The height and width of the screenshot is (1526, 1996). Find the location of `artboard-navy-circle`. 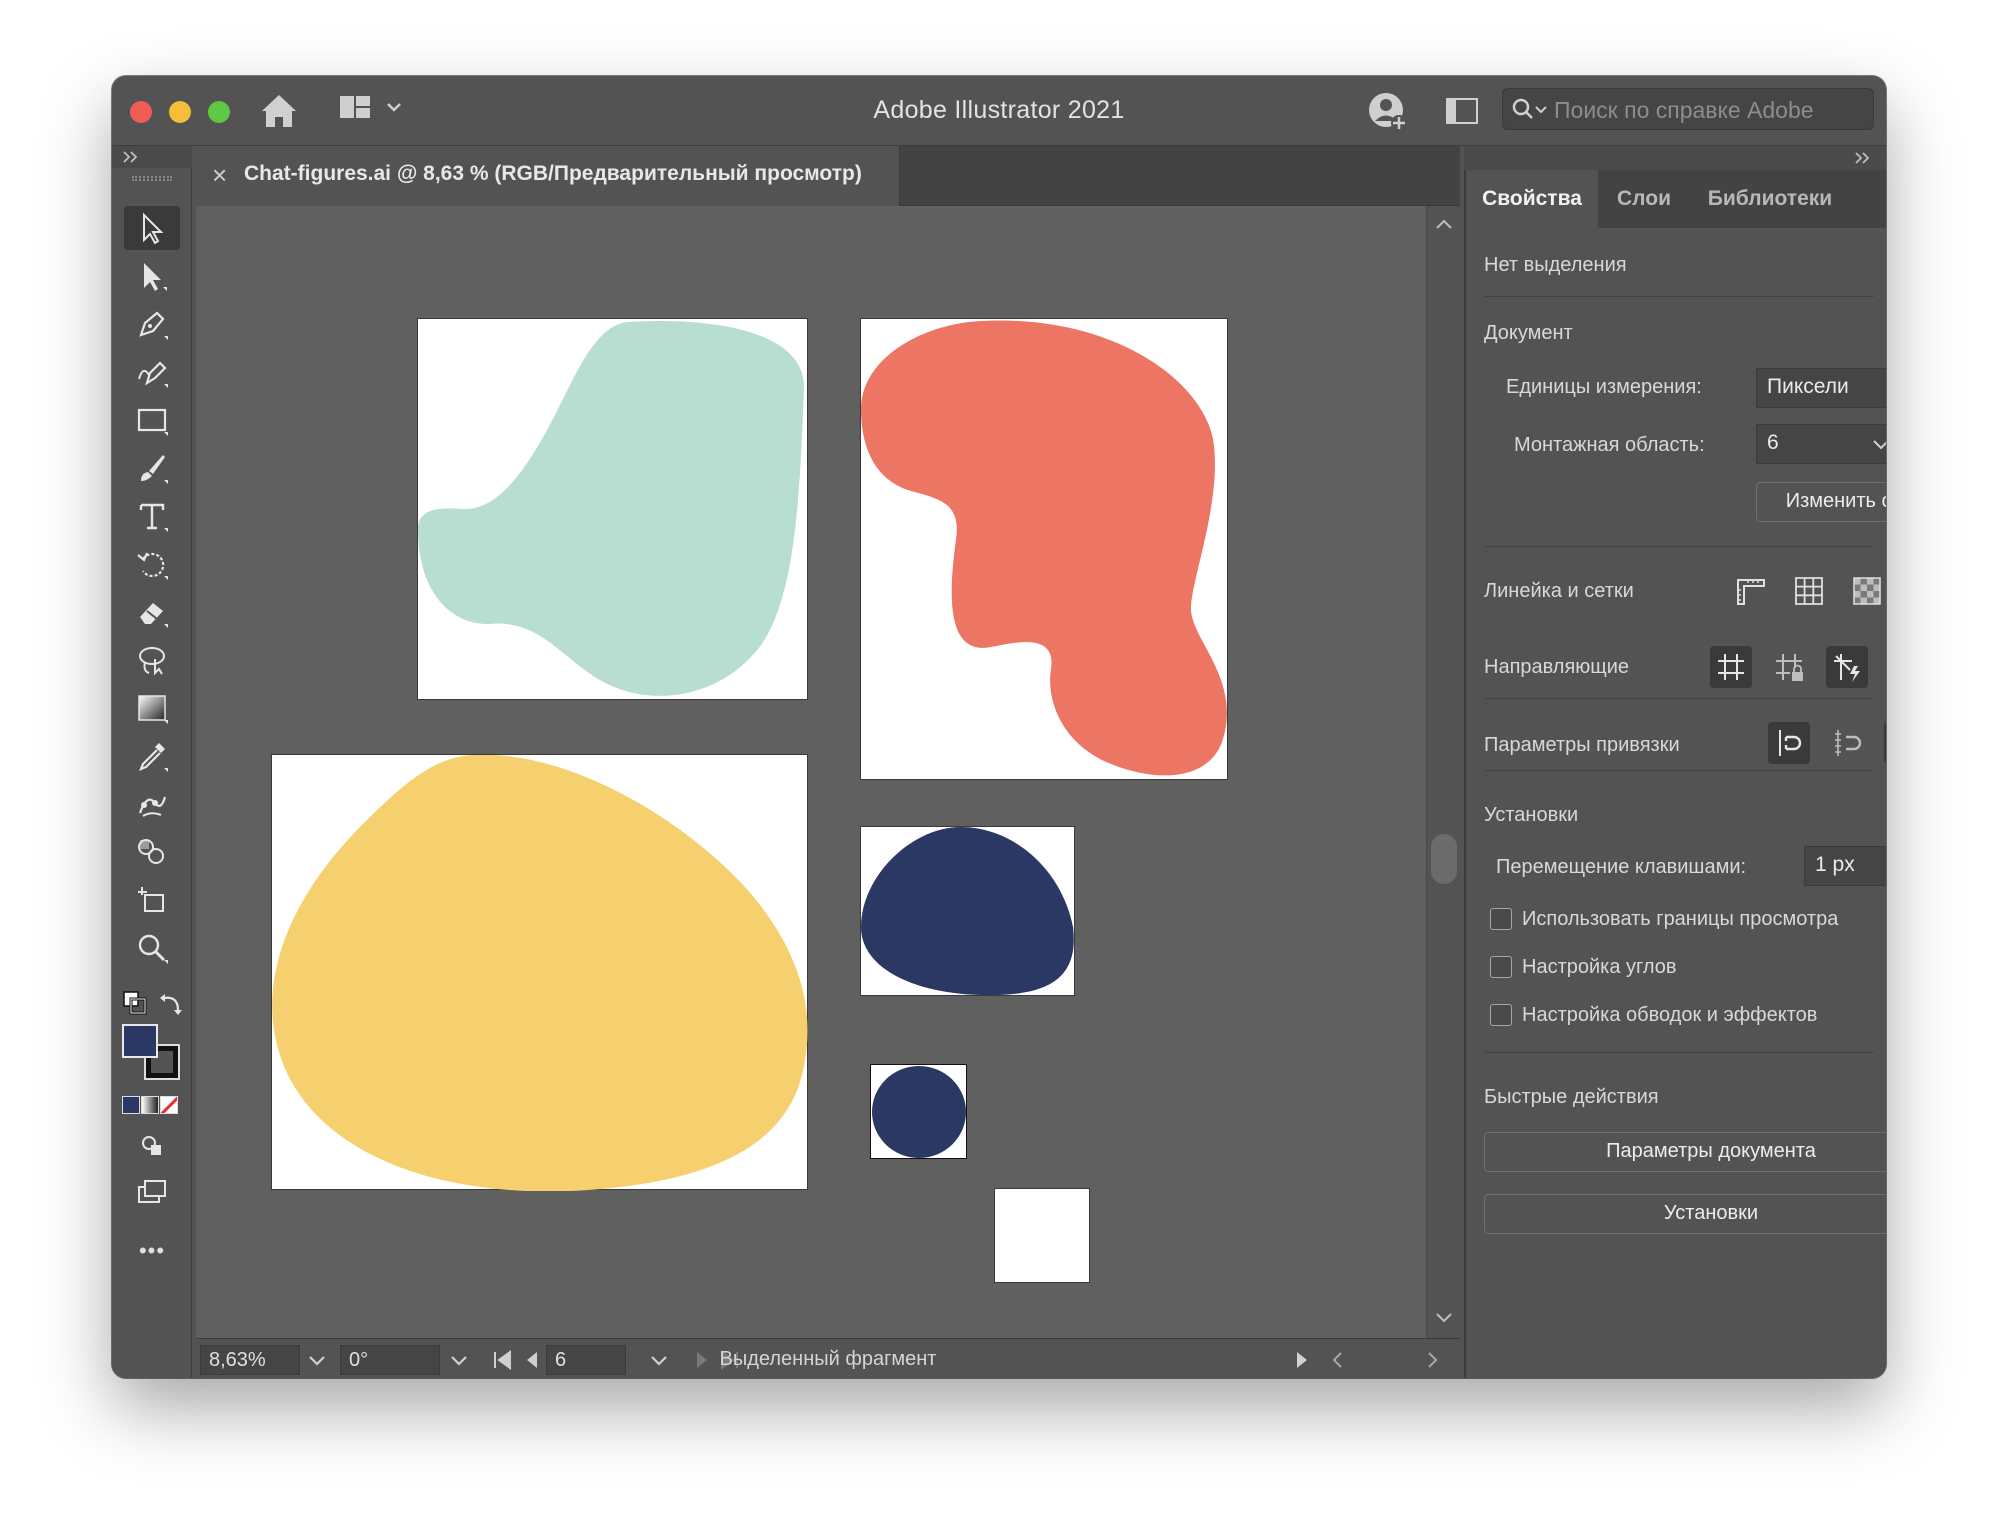

artboard-navy-circle is located at coordinates (918, 1111).